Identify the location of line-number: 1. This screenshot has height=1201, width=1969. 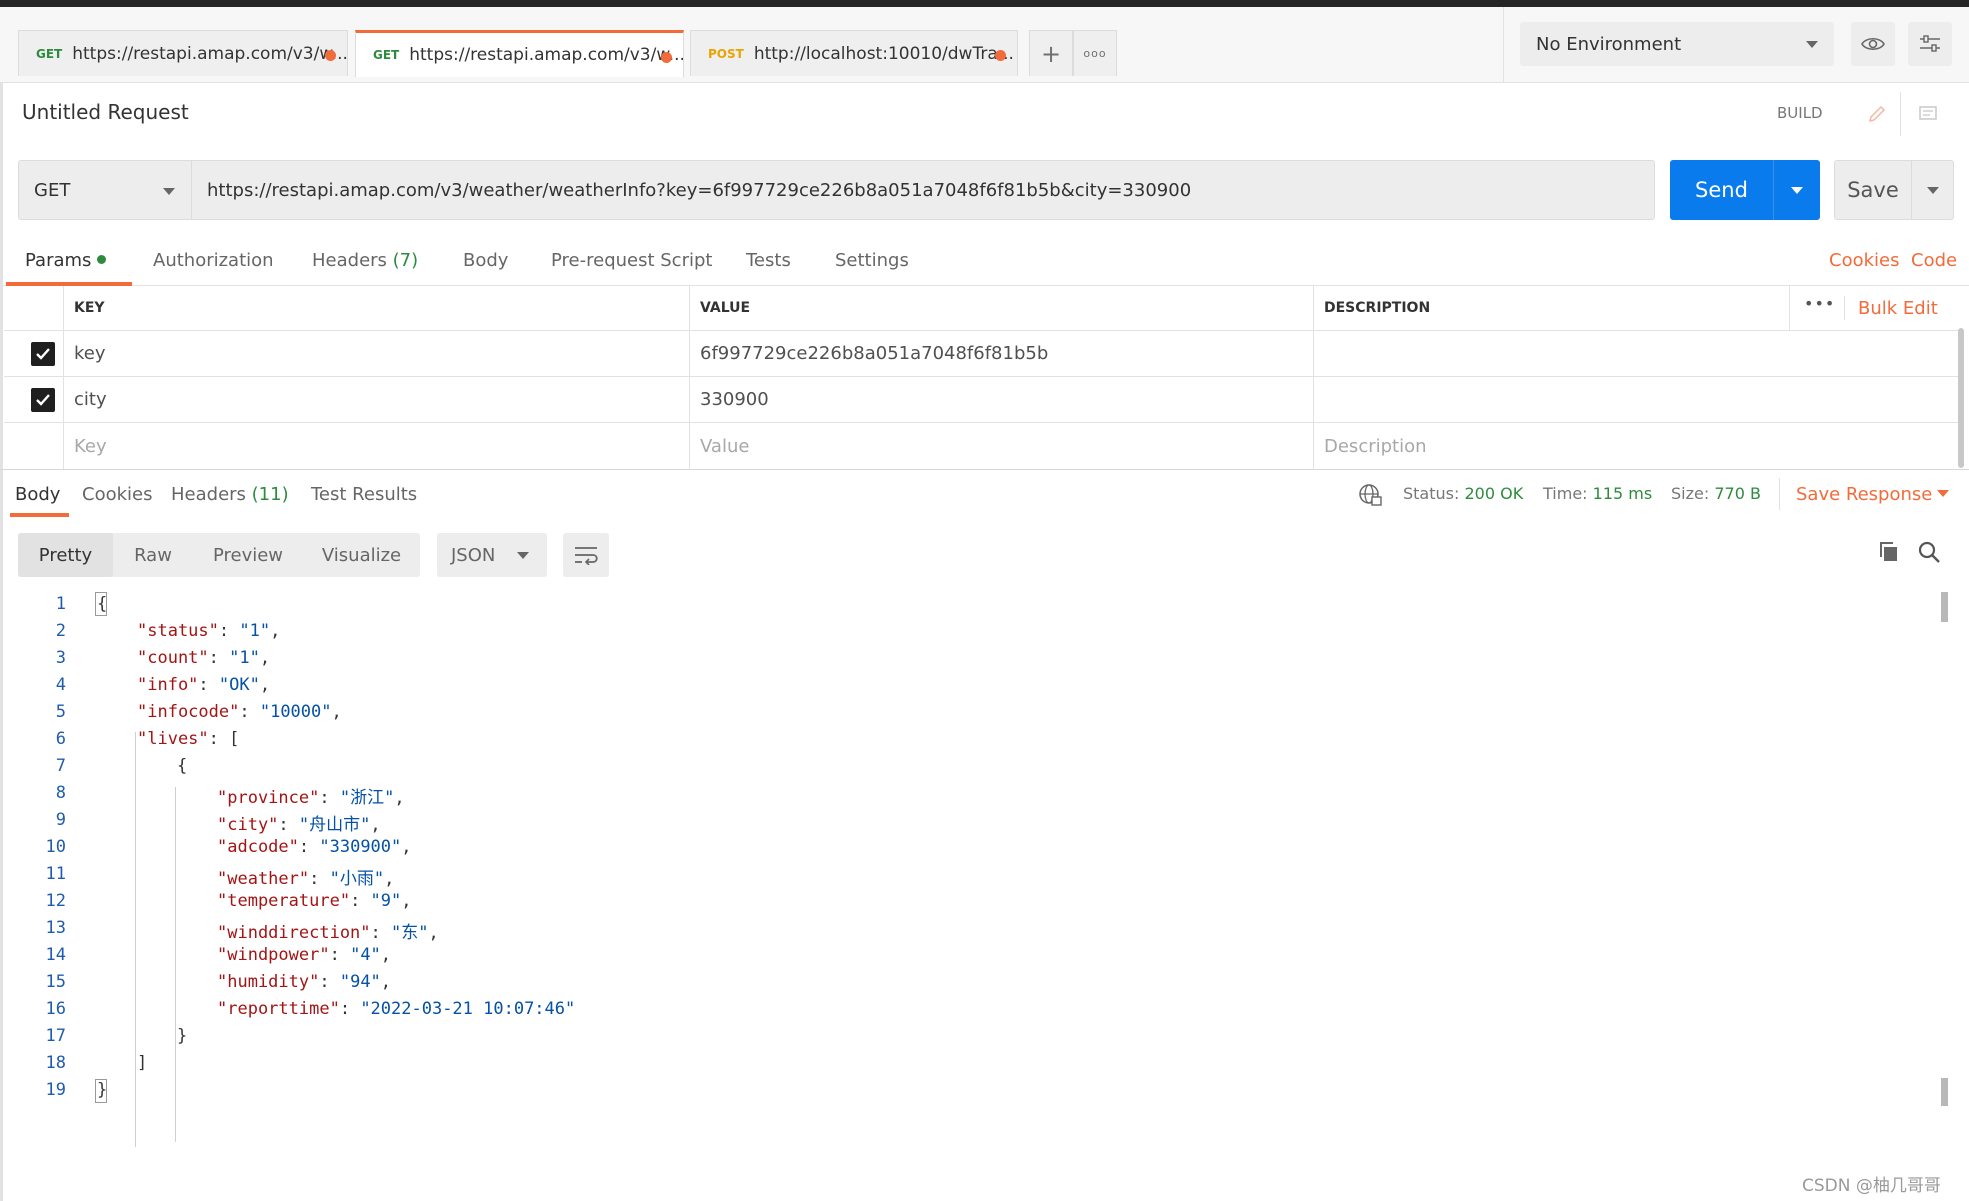
(60, 604).